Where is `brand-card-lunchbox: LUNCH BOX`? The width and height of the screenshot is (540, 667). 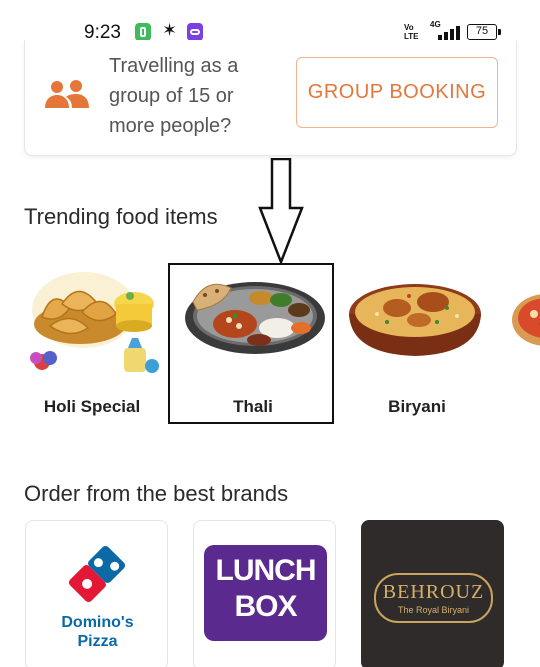 brand-card-lunchbox: LUNCH BOX is located at coordinates (264, 593).